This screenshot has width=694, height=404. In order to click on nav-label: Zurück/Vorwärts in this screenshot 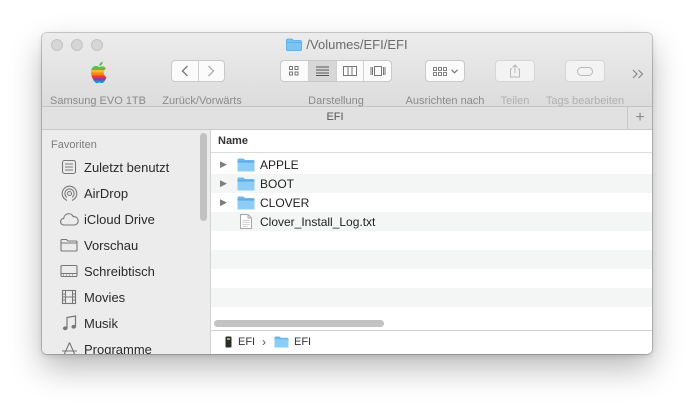, I will do `click(202, 101)`.